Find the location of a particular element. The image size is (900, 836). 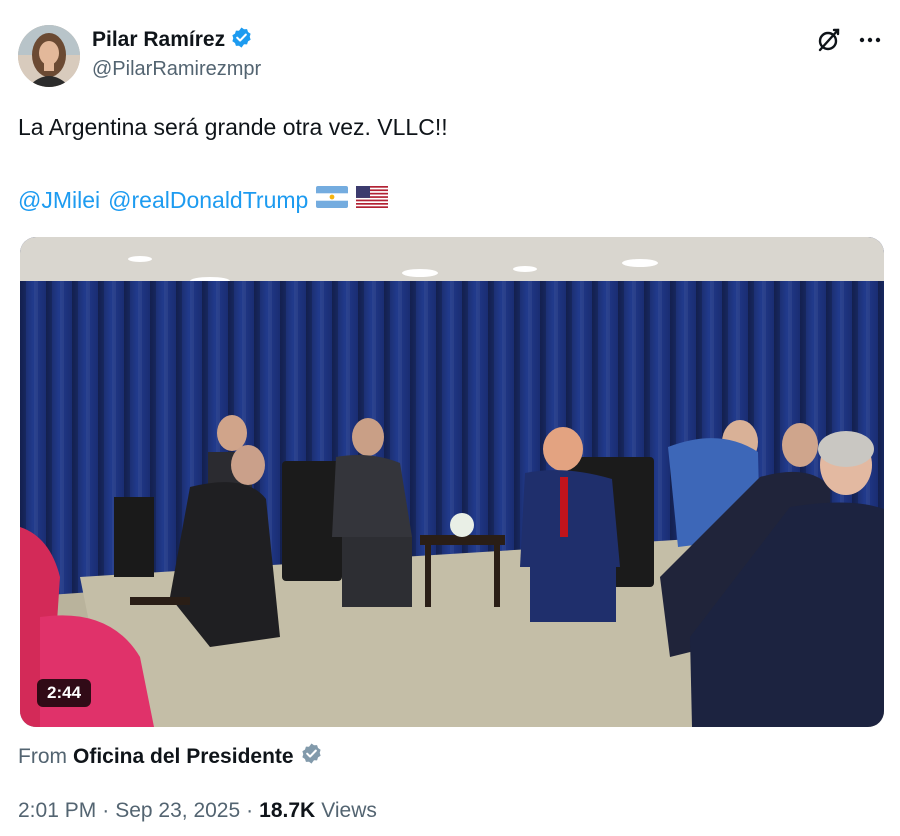

argentina-flag-icon is located at coordinates (332, 200).